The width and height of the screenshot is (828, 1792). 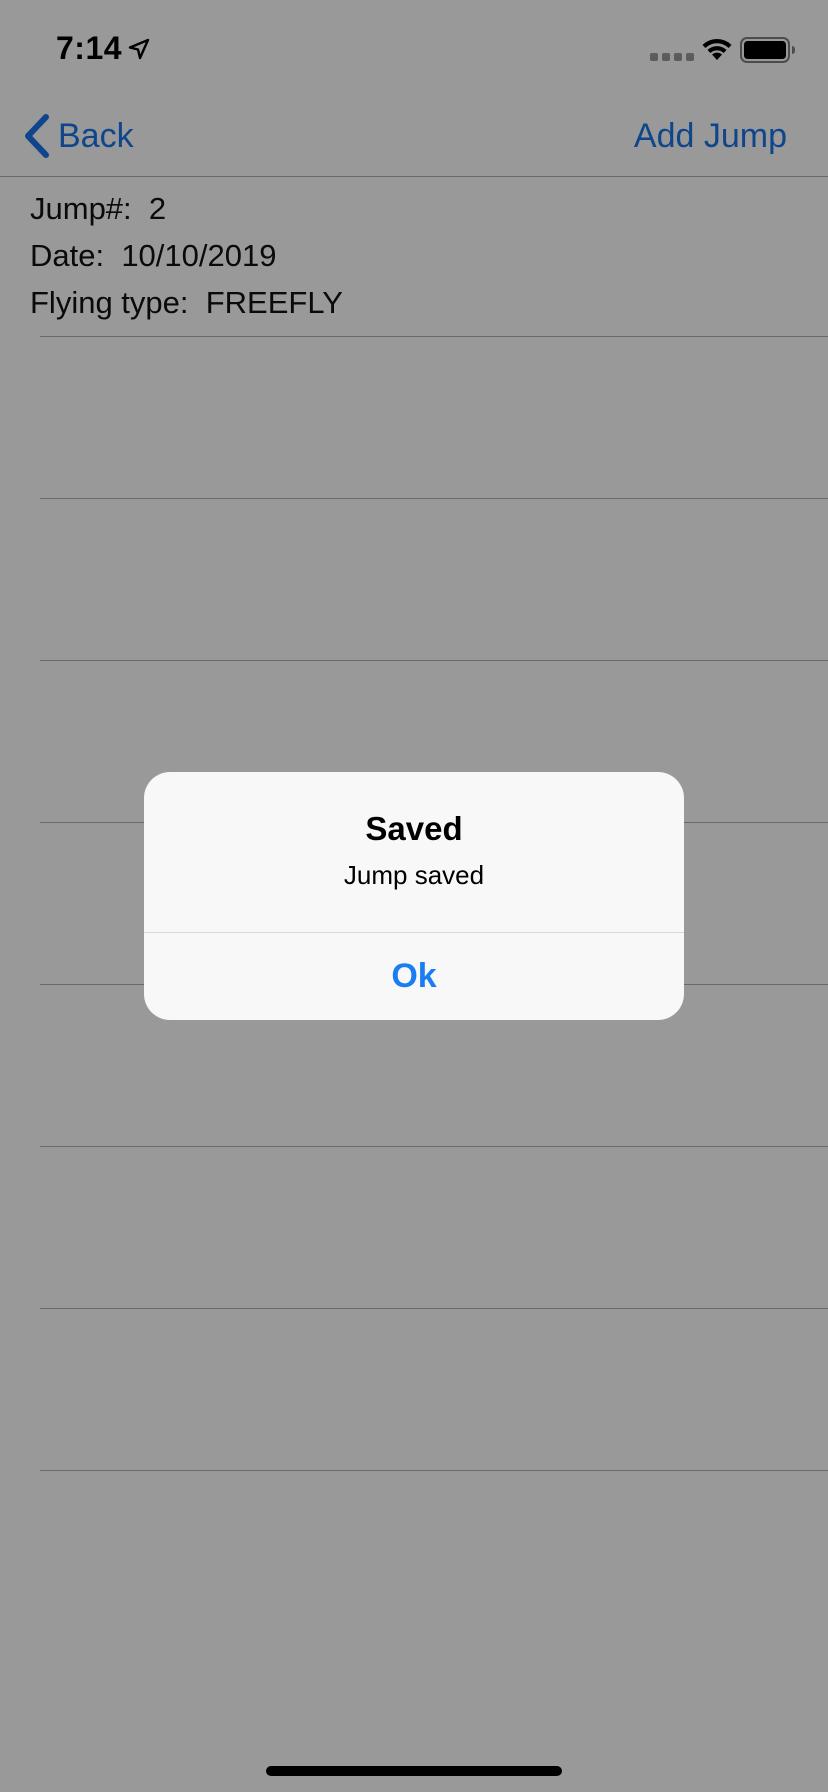 I want to click on alert-title: Saved, so click(x=414, y=828).